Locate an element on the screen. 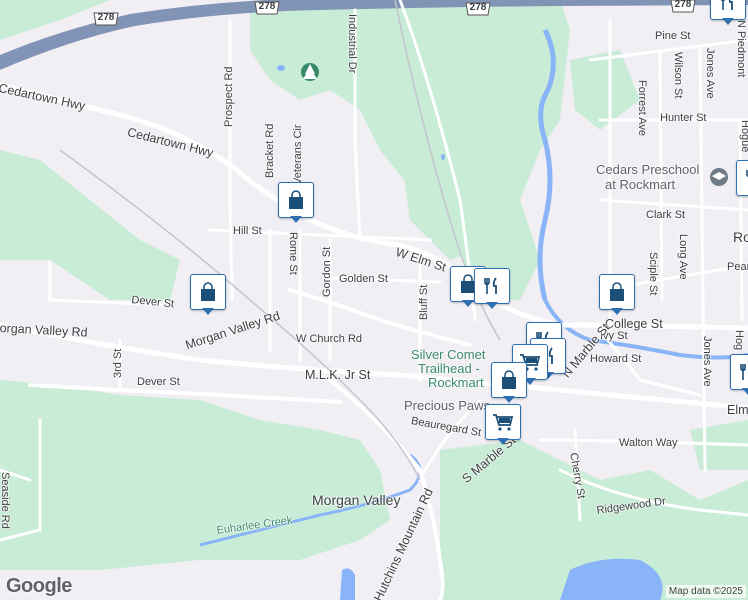 Image resolution: width=748 pixels, height=600 pixels. street-label-veterans: Veterans Cir is located at coordinates (298, 154).